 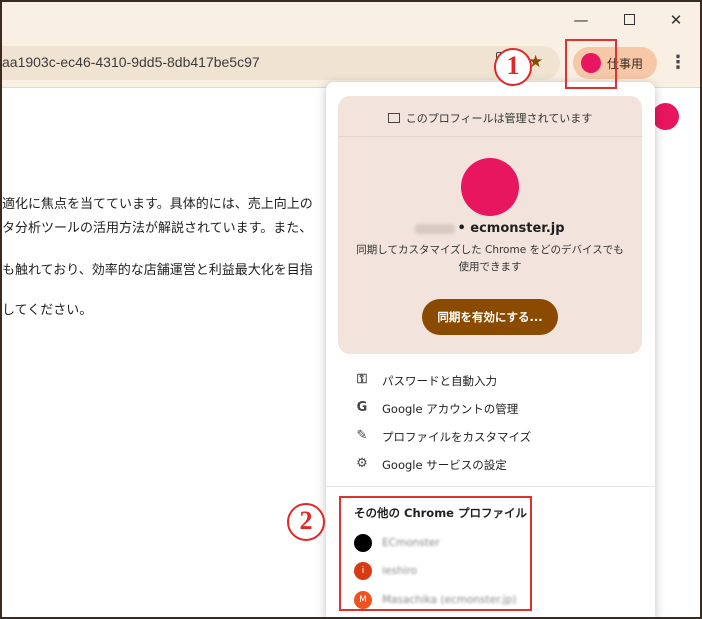 I want to click on building-icon, so click(x=393, y=118).